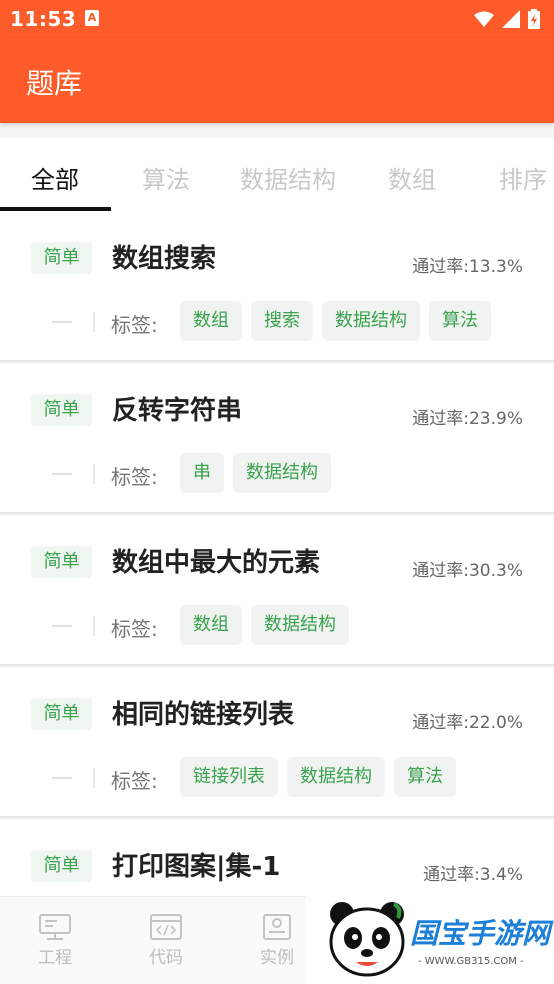 Image resolution: width=554 pixels, height=984 pixels. What do you see at coordinates (54, 83) in the screenshot?
I see `page-title: 题库` at bounding box center [54, 83].